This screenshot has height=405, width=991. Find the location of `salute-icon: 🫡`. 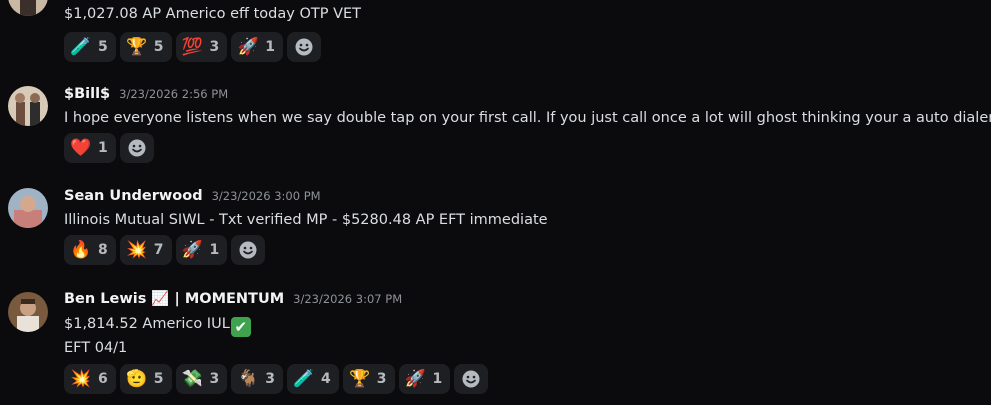

salute-icon: 🫡 is located at coordinates (137, 379).